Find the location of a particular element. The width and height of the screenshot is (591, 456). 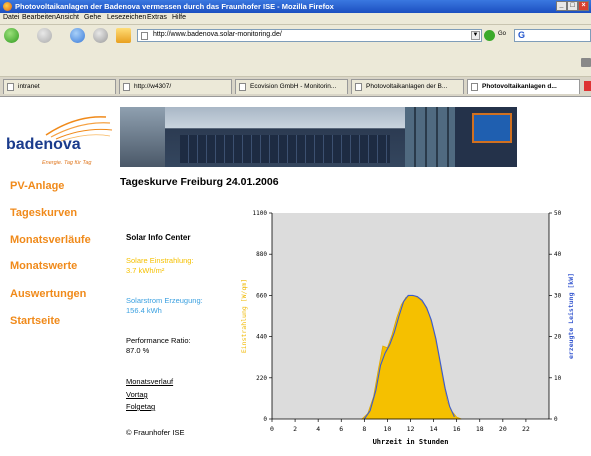

x-tick-label: 4 is located at coordinates (318, 429).